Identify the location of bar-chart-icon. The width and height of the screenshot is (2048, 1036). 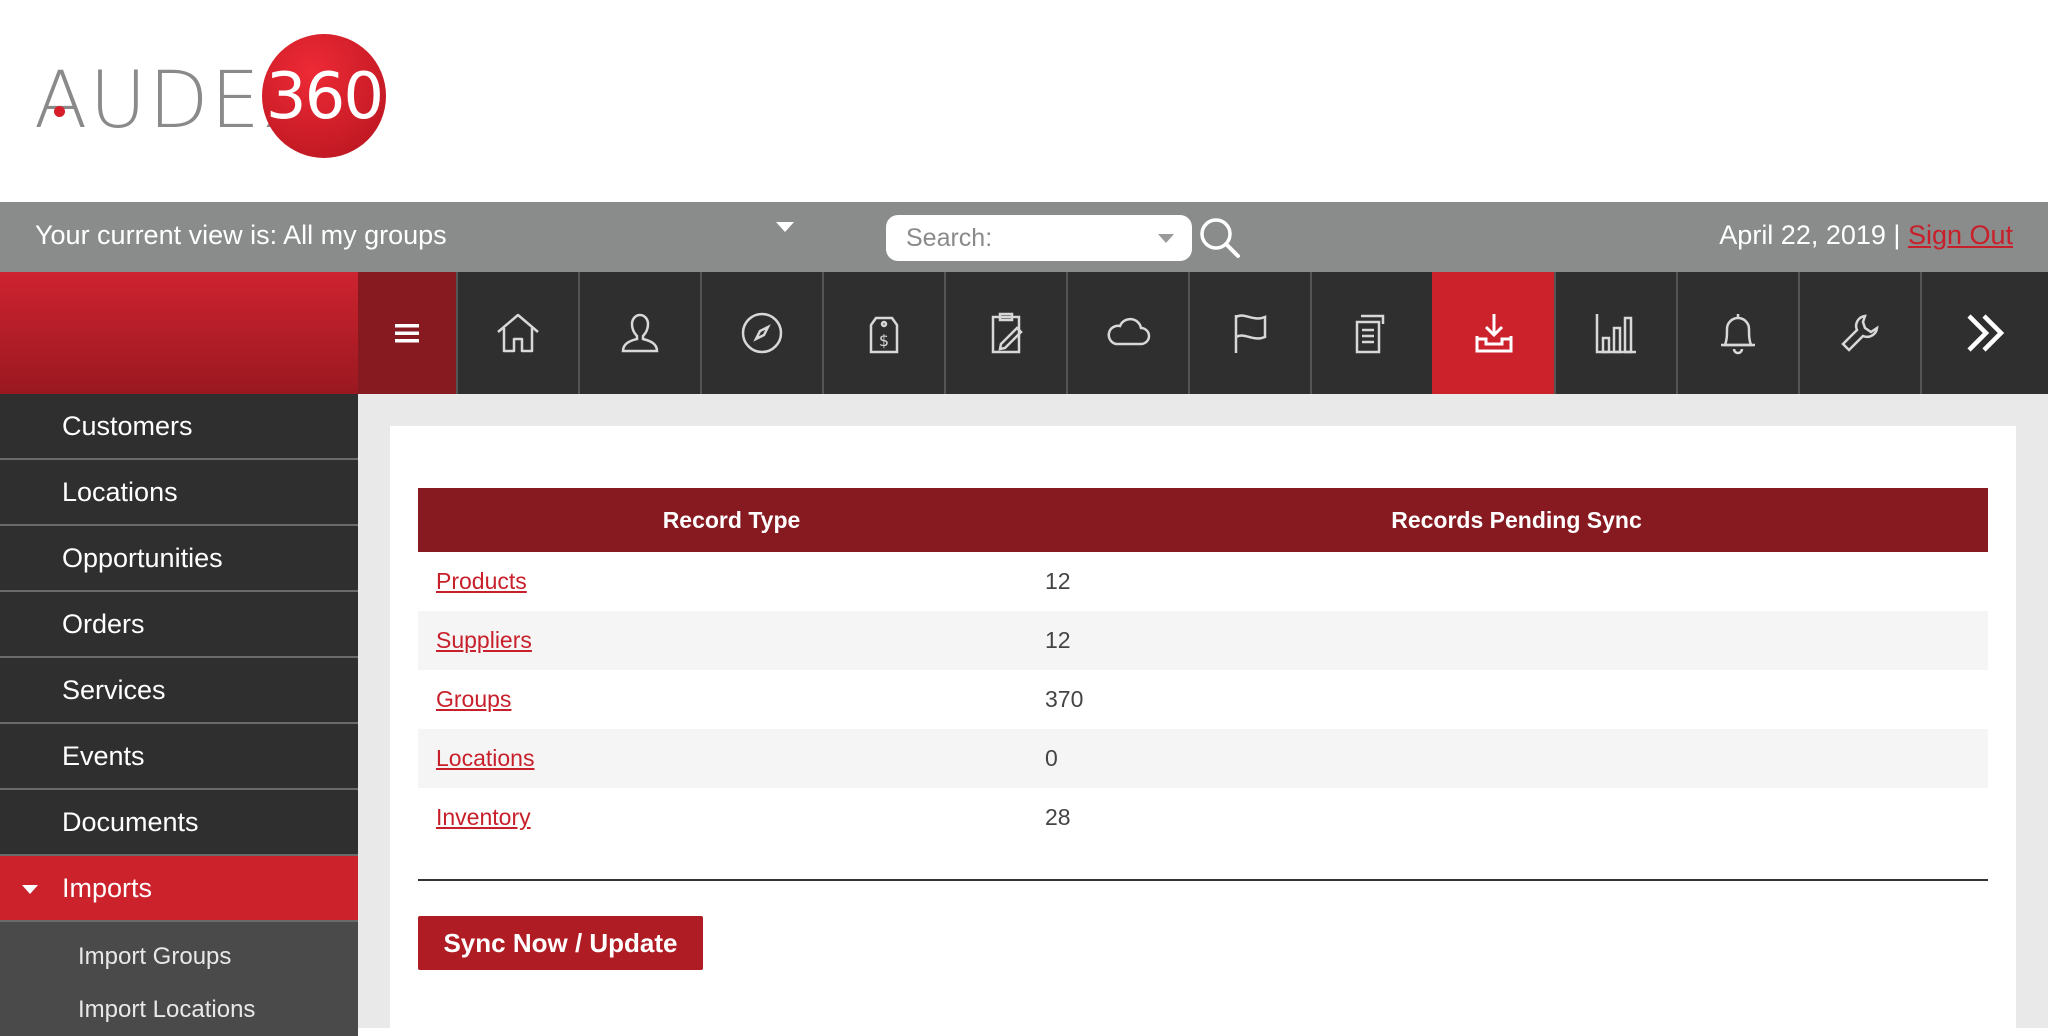
(1615, 334).